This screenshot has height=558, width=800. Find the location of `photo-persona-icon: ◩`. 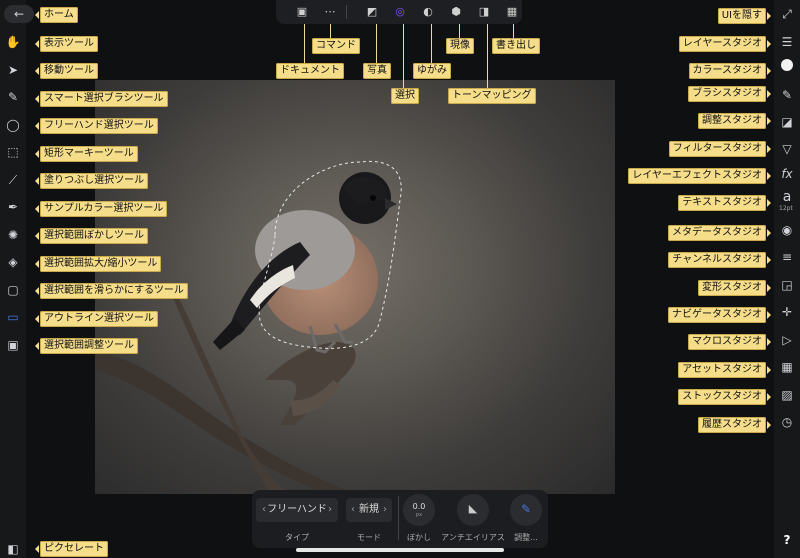

photo-persona-icon: ◩ is located at coordinates (372, 12).